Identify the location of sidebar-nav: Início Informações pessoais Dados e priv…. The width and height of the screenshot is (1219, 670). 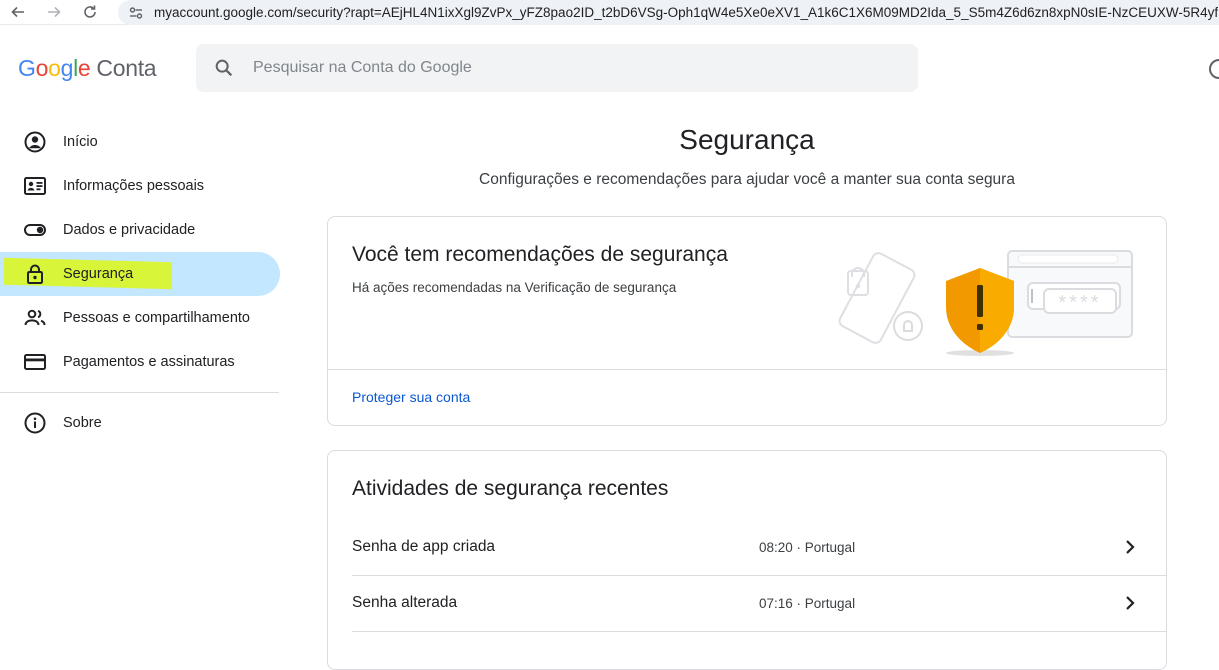
(140, 282).